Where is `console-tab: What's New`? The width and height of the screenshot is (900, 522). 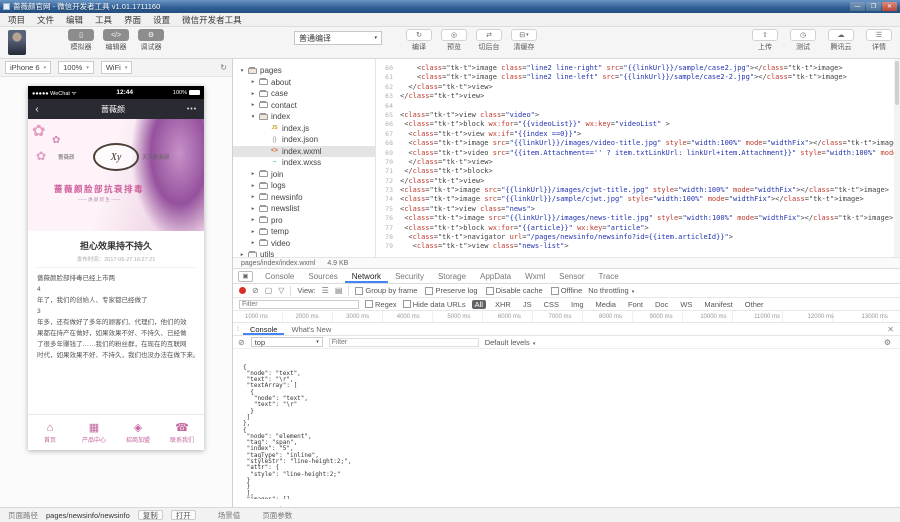 console-tab: What's New is located at coordinates (311, 329).